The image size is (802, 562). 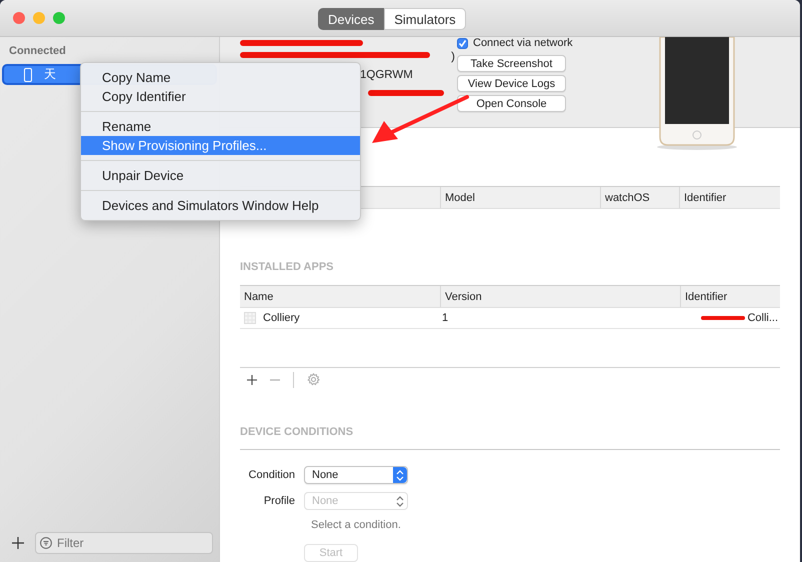 What do you see at coordinates (124, 543) in the screenshot?
I see `filter-field: Filter` at bounding box center [124, 543].